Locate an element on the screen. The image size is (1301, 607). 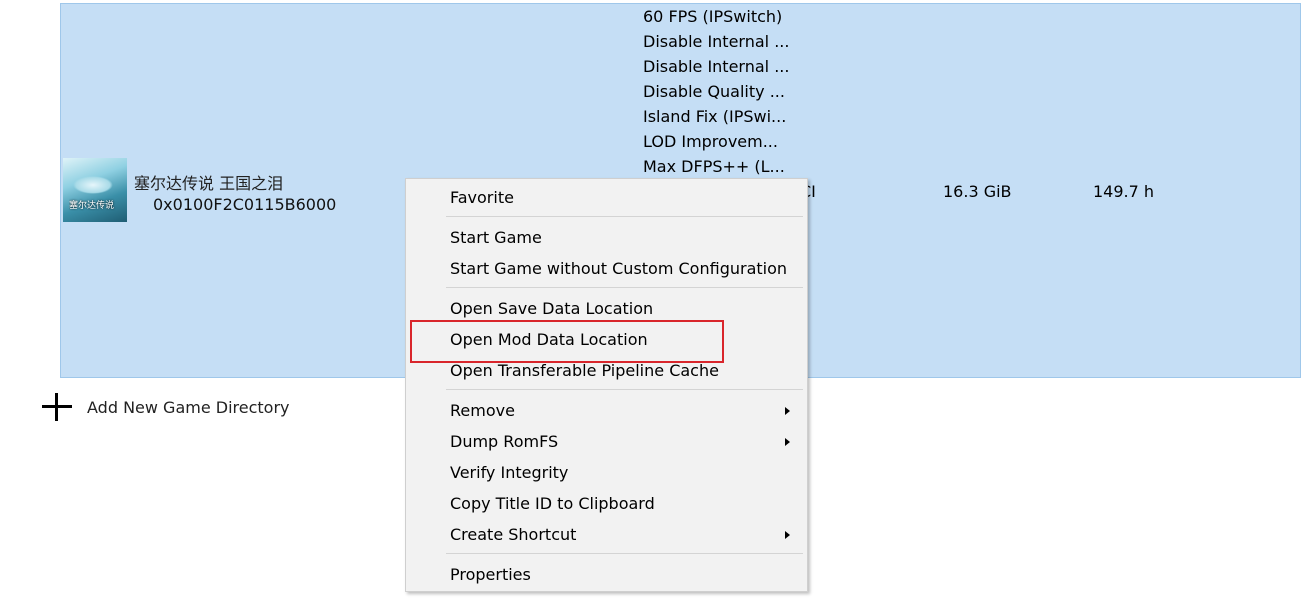
add-game-directory-button: Add New Game Directory is located at coordinates (165, 407).